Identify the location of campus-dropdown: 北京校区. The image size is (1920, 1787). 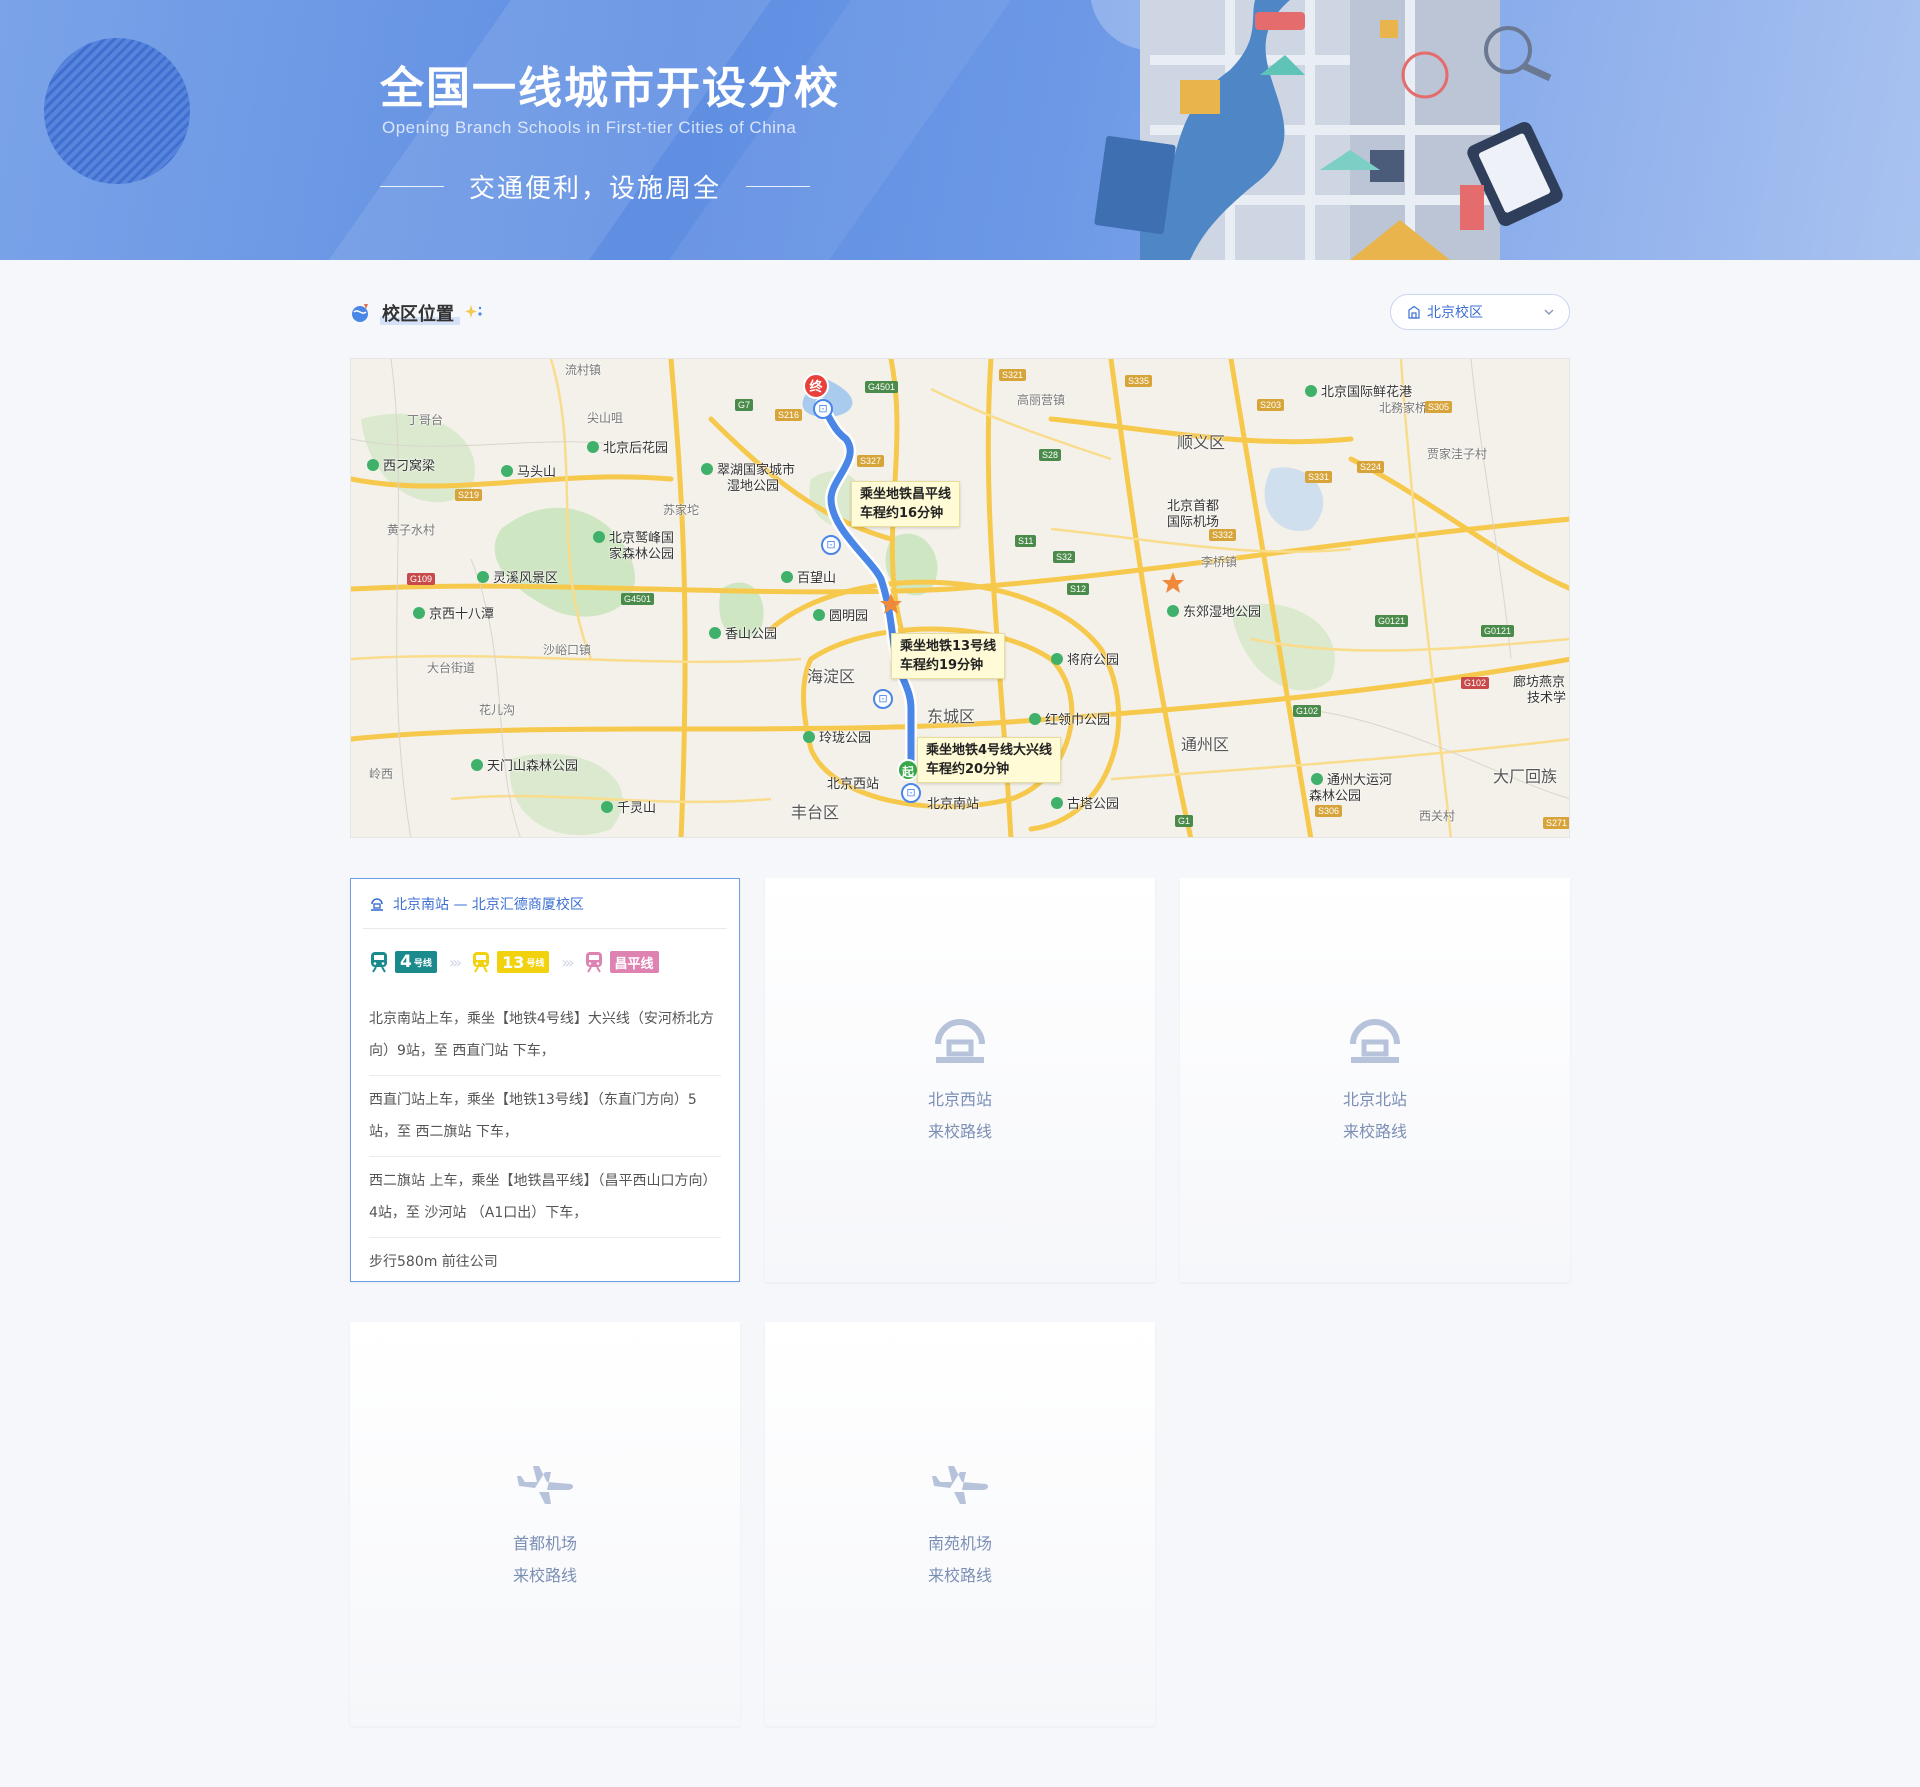
(1480, 312).